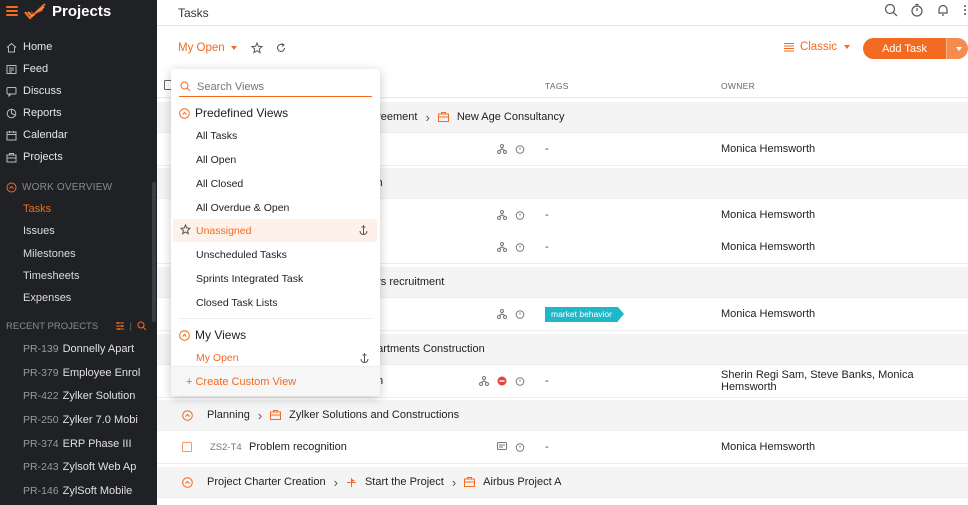  What do you see at coordinates (78, 349) in the screenshot?
I see `recent-project-item: PR-139 Donnelly Apart` at bounding box center [78, 349].